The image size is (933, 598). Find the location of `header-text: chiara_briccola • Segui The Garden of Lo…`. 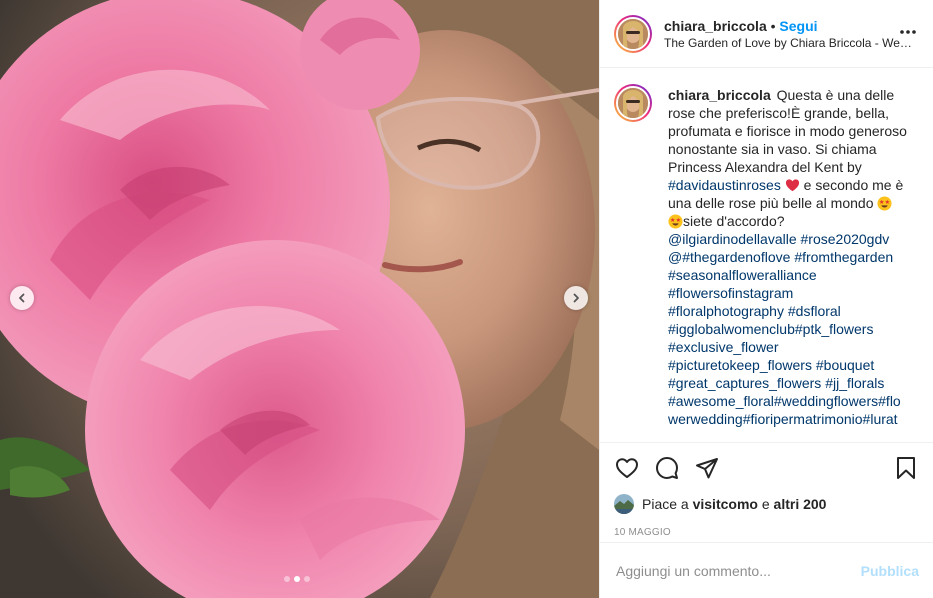

header-text: chiara_briccola • Segui The Garden of Lo… is located at coordinates (791, 34).